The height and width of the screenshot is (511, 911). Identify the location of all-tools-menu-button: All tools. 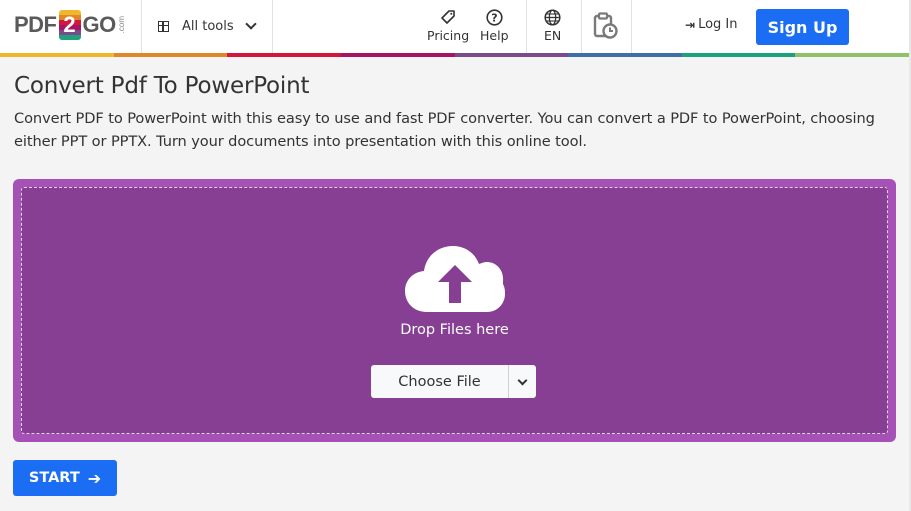
(207, 26).